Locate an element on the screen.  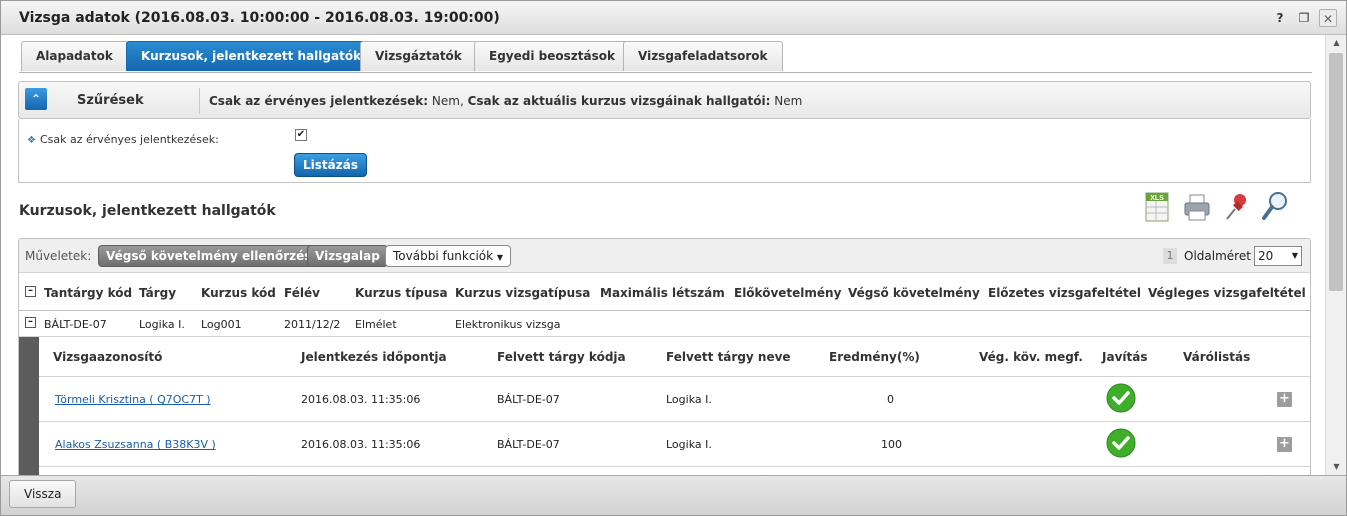
tabs-divider is located at coordinates (665, 72).